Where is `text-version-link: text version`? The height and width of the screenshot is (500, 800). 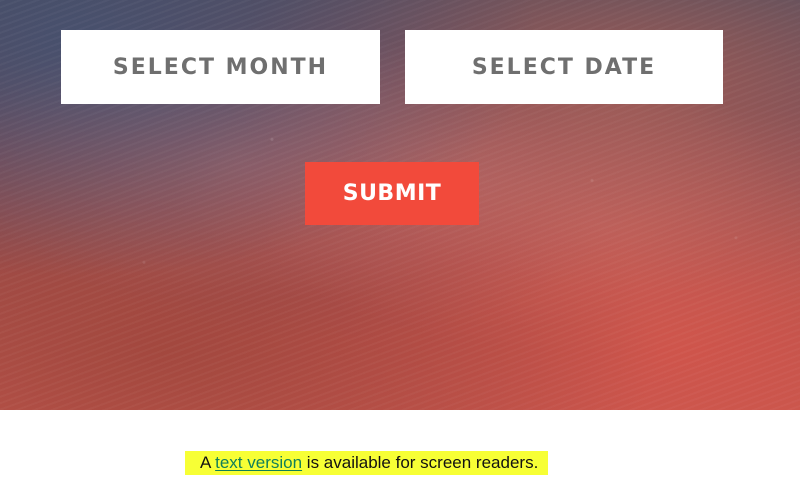 text-version-link: text version is located at coordinates (258, 462).